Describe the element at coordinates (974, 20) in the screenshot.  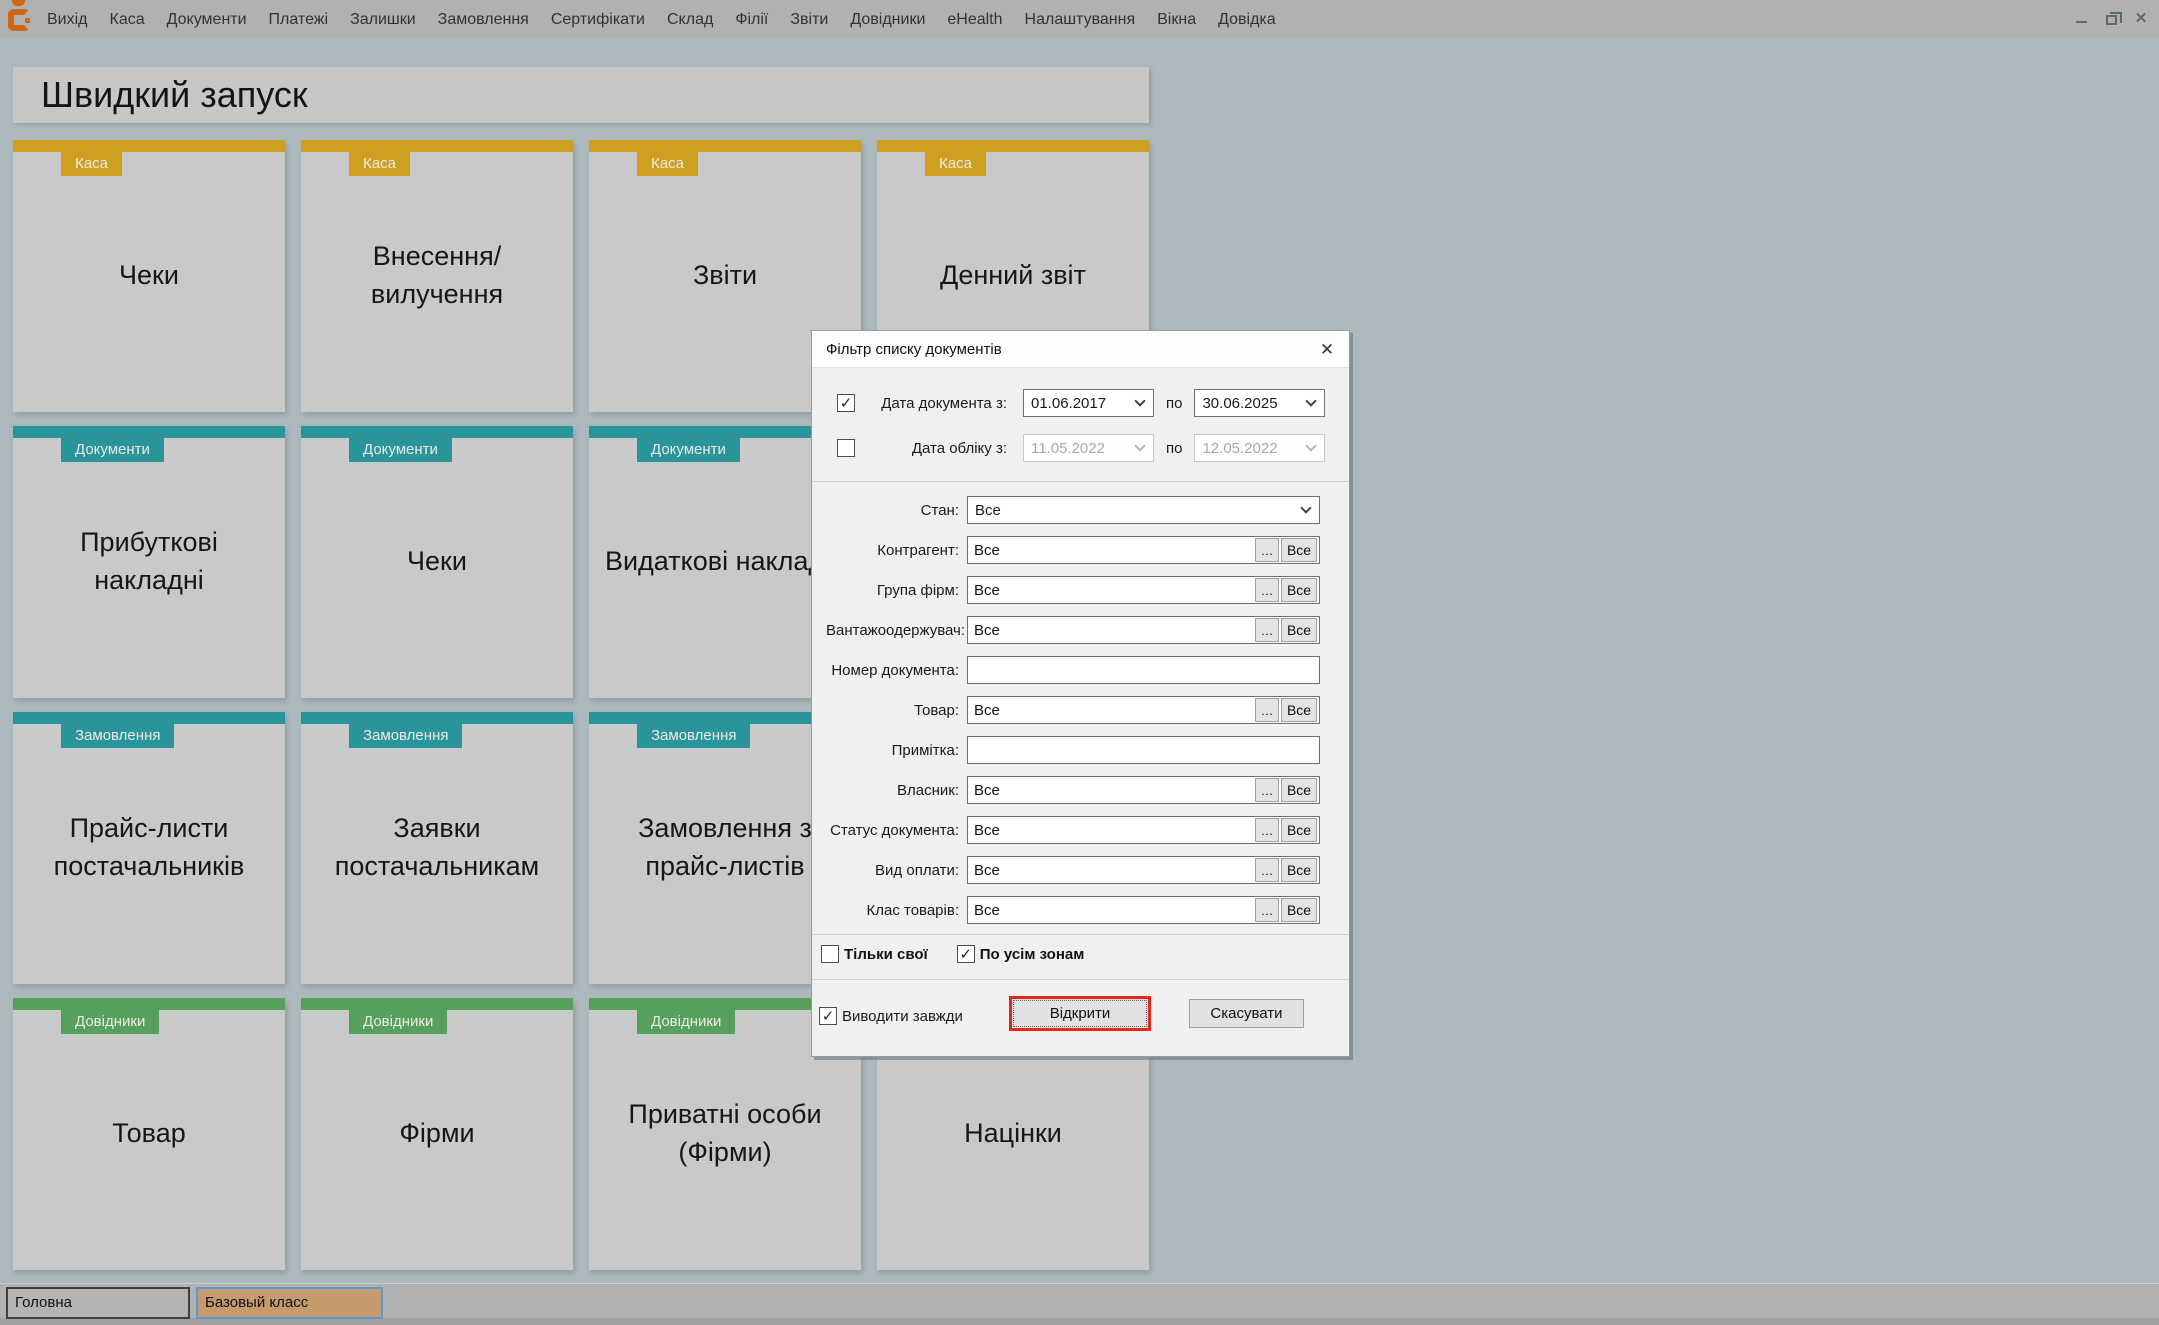
I see `menu-item-ehealth: eHealth` at that location.